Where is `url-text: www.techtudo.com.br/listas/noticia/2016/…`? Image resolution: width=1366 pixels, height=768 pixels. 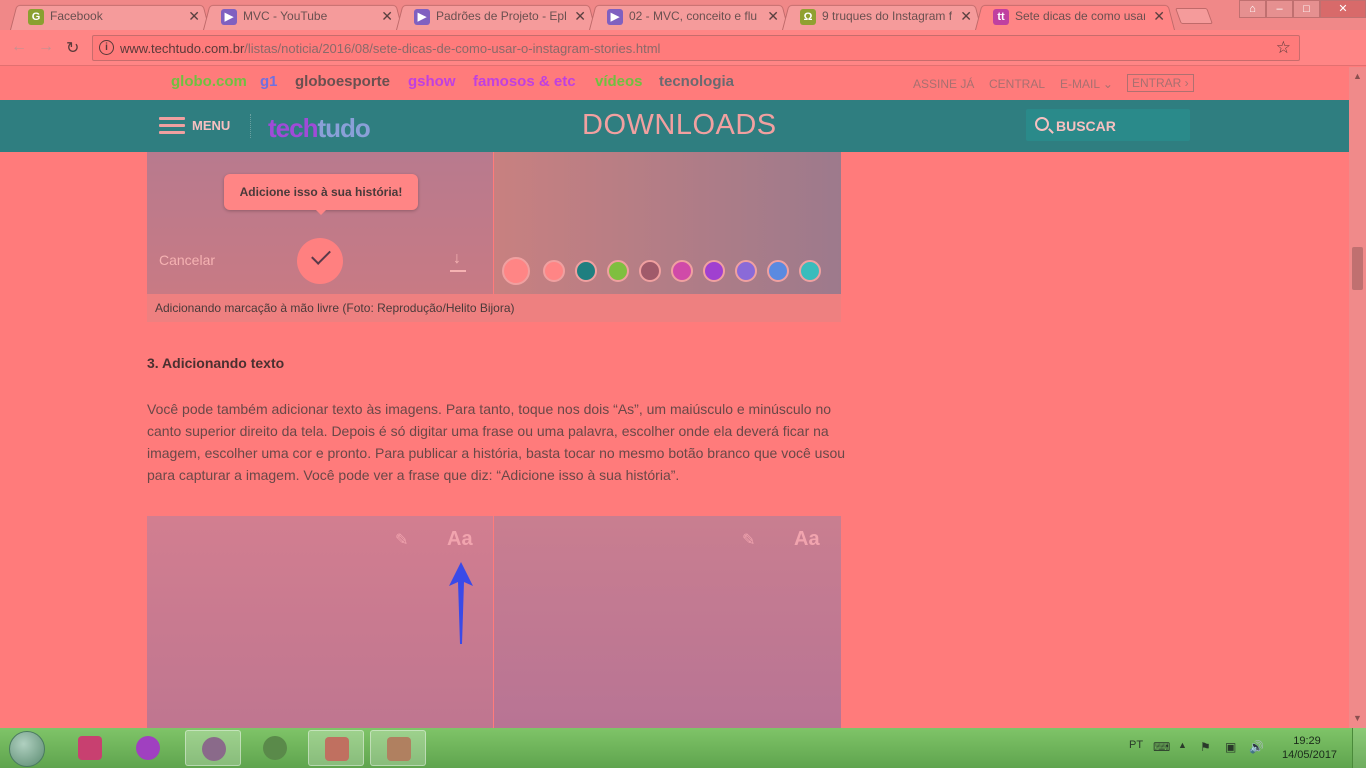 url-text: www.techtudo.com.br/listas/noticia/2016/… is located at coordinates (390, 48).